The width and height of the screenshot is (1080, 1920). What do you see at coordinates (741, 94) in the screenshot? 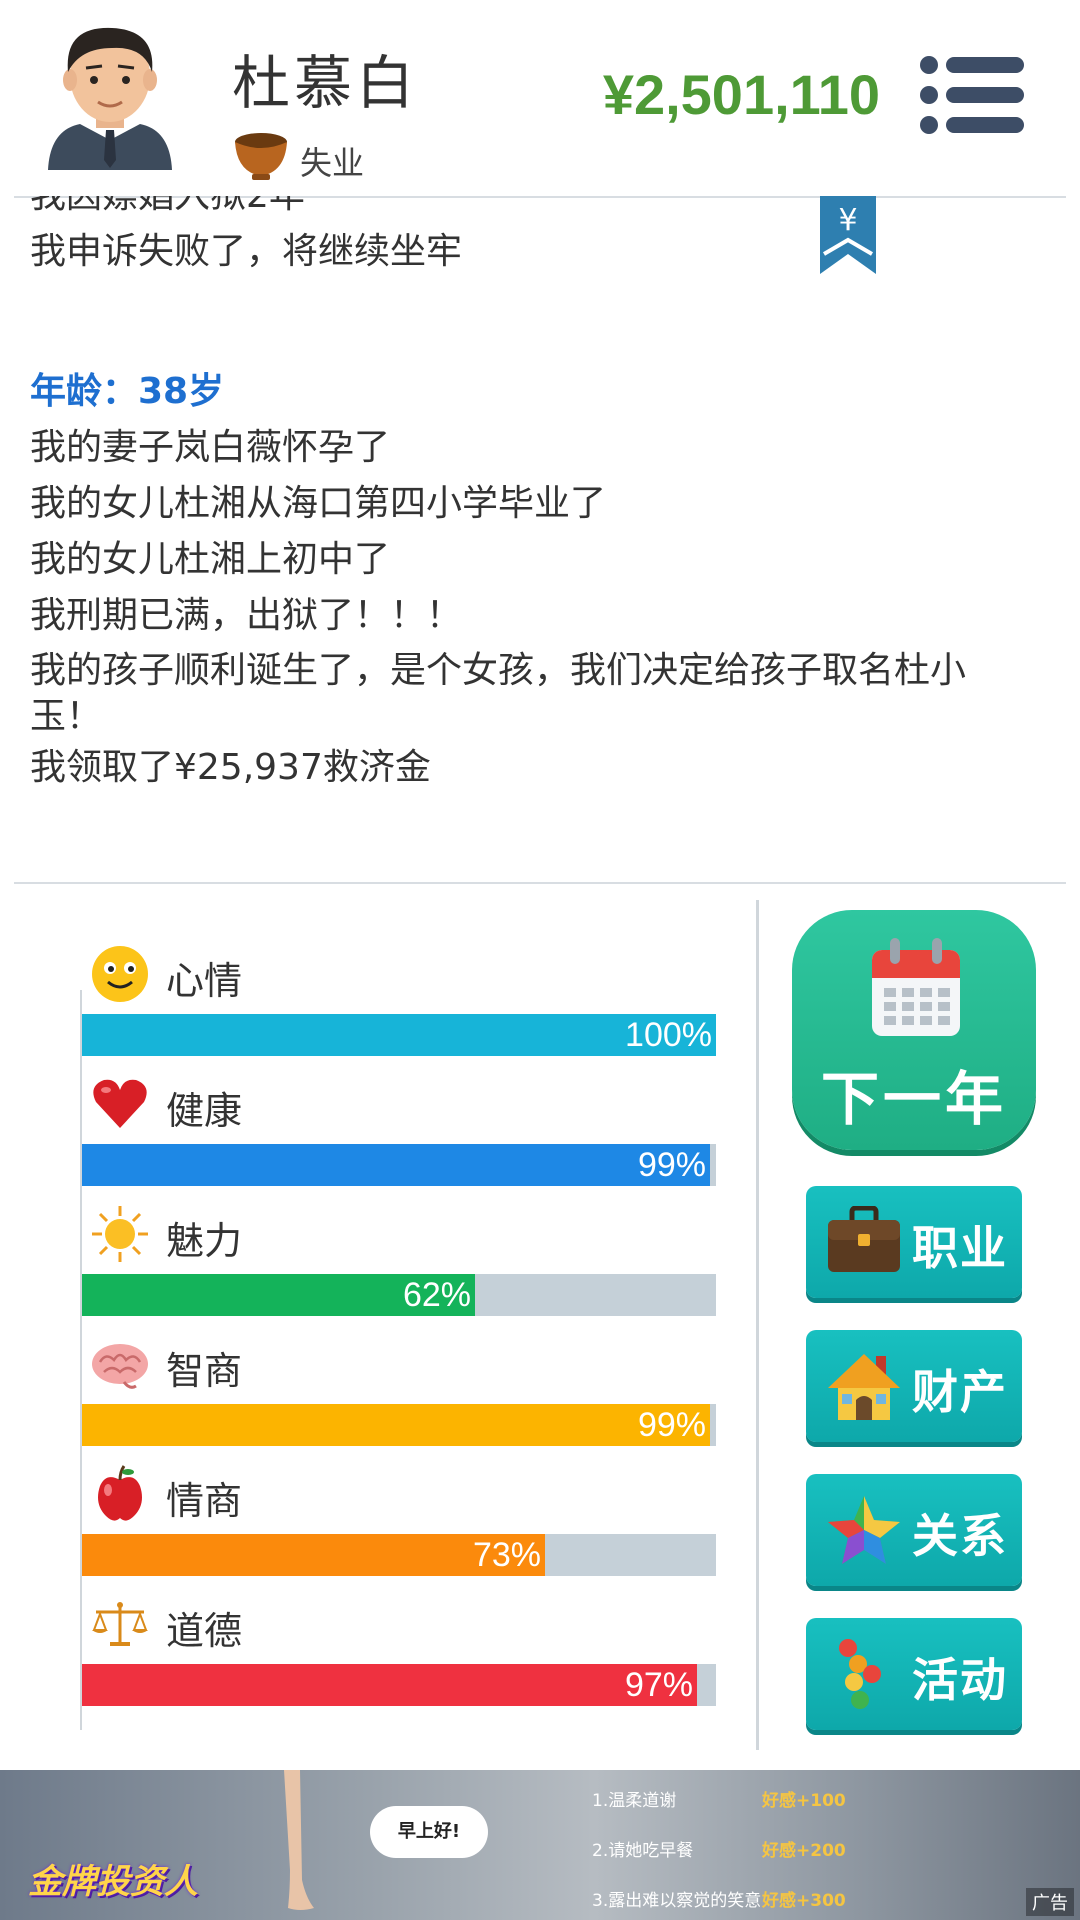
I see `money-balance: ¥2,501,110` at bounding box center [741, 94].